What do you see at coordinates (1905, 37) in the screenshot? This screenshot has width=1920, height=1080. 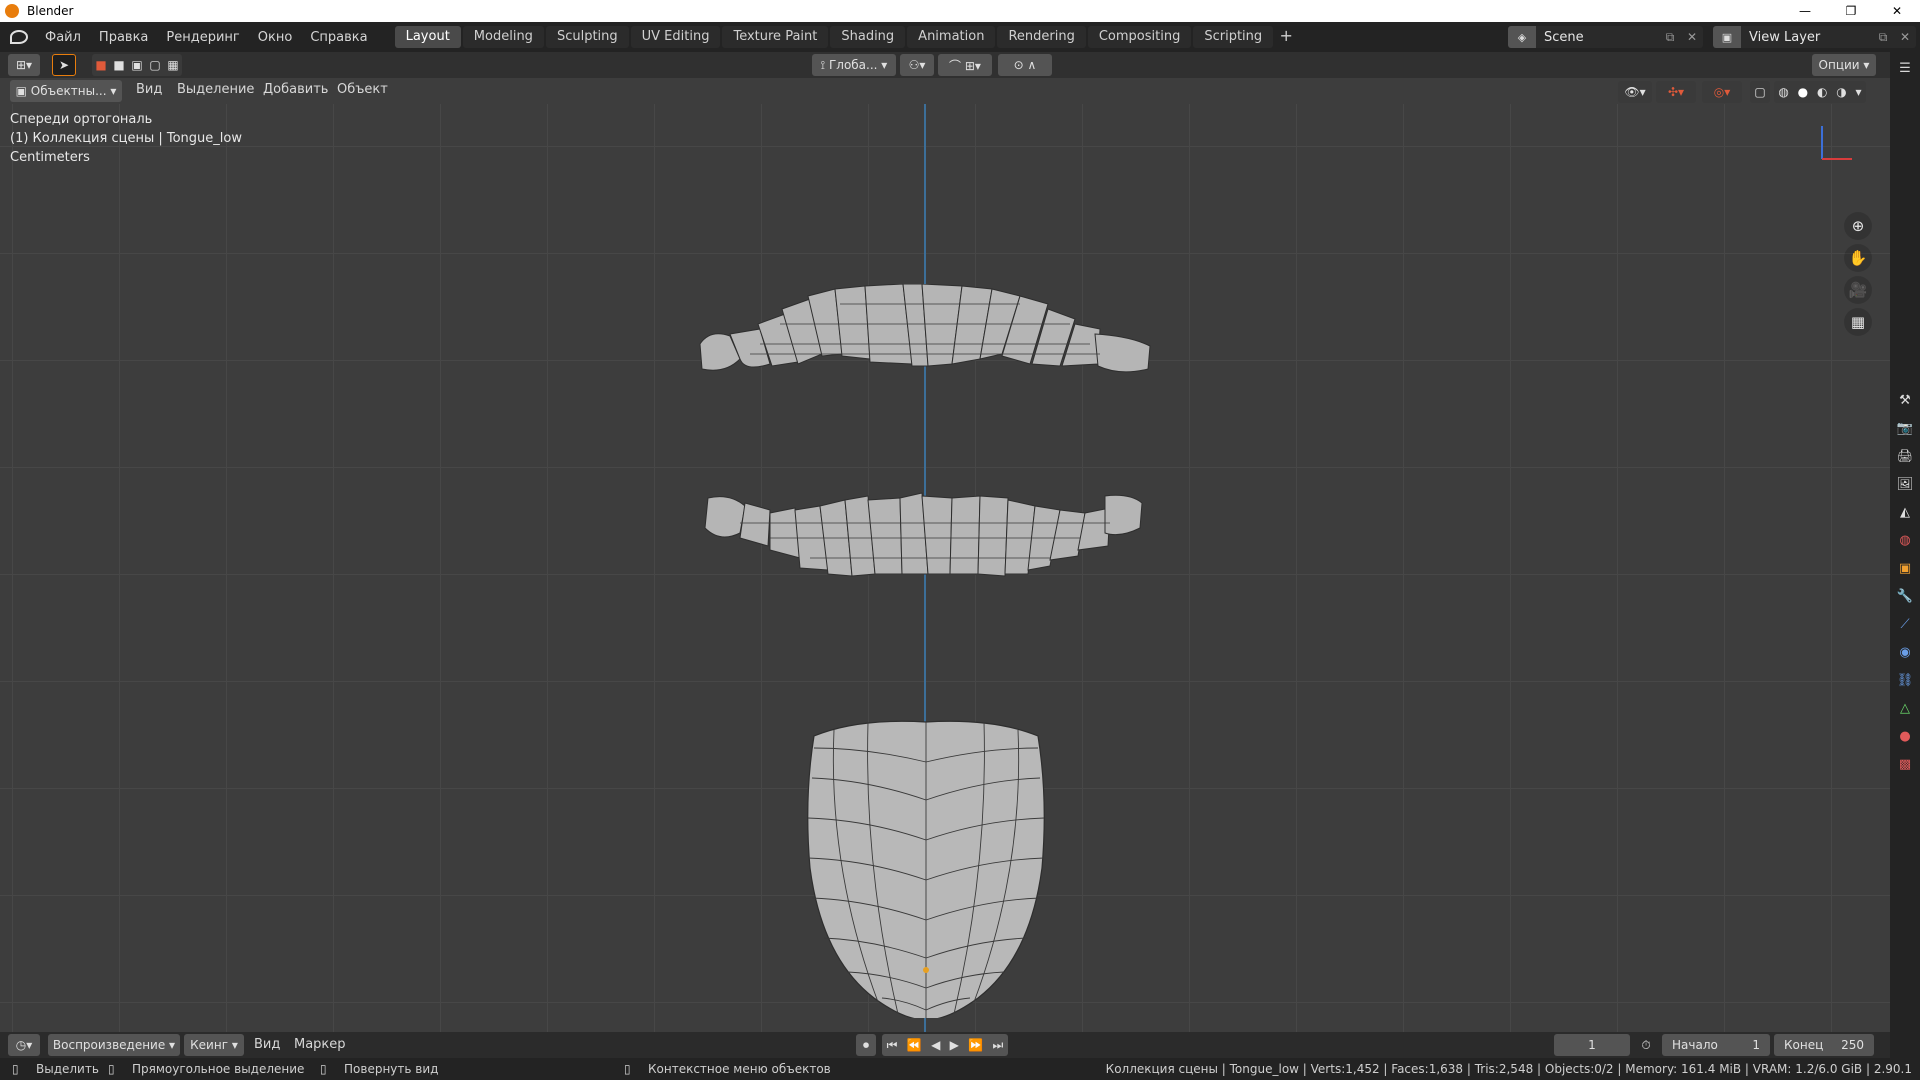 I see `remove-view-layer-icon: ✕` at bounding box center [1905, 37].